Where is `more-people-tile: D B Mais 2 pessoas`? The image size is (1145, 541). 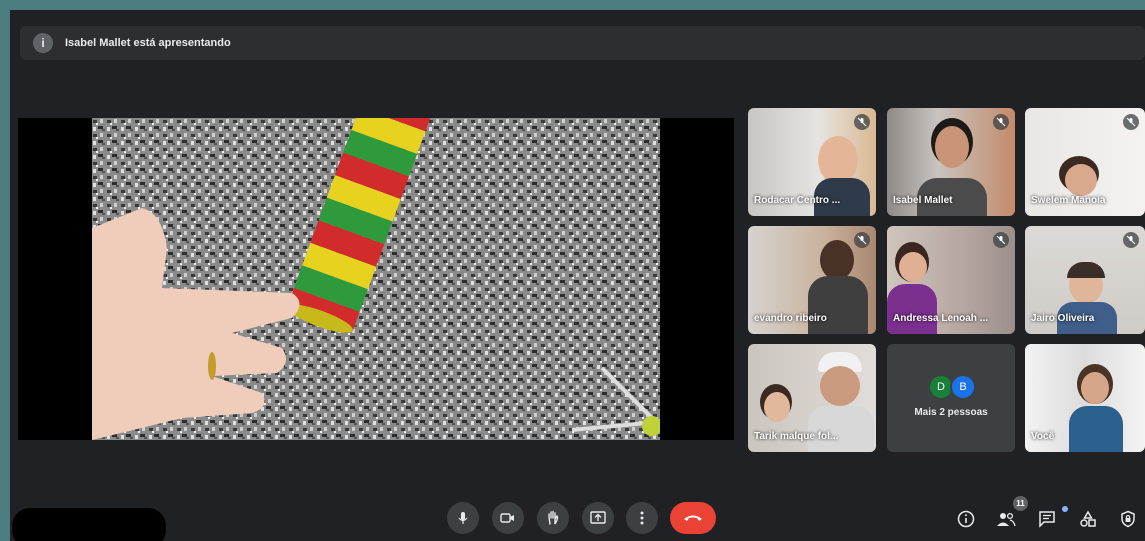
more-people-tile: D B Mais 2 pessoas is located at coordinates (951, 398).